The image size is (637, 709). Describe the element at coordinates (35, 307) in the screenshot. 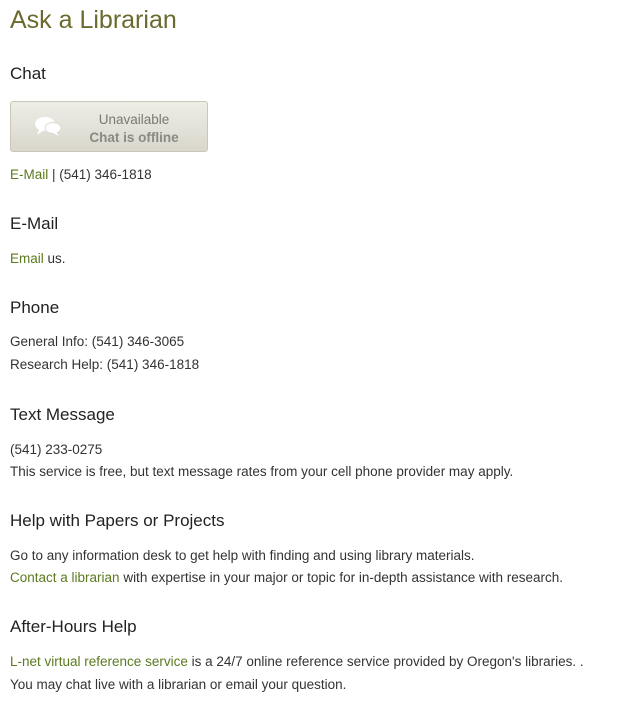

I see `phone-heading: Phone` at that location.